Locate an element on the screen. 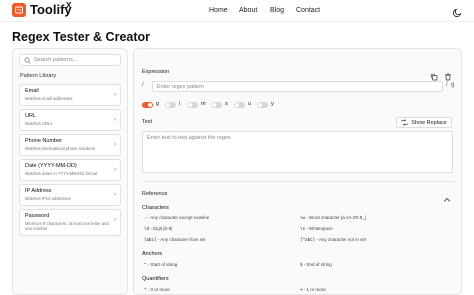 Image resolution: width=474 pixels, height=295 pixels. slash-close: / is located at coordinates (447, 85).